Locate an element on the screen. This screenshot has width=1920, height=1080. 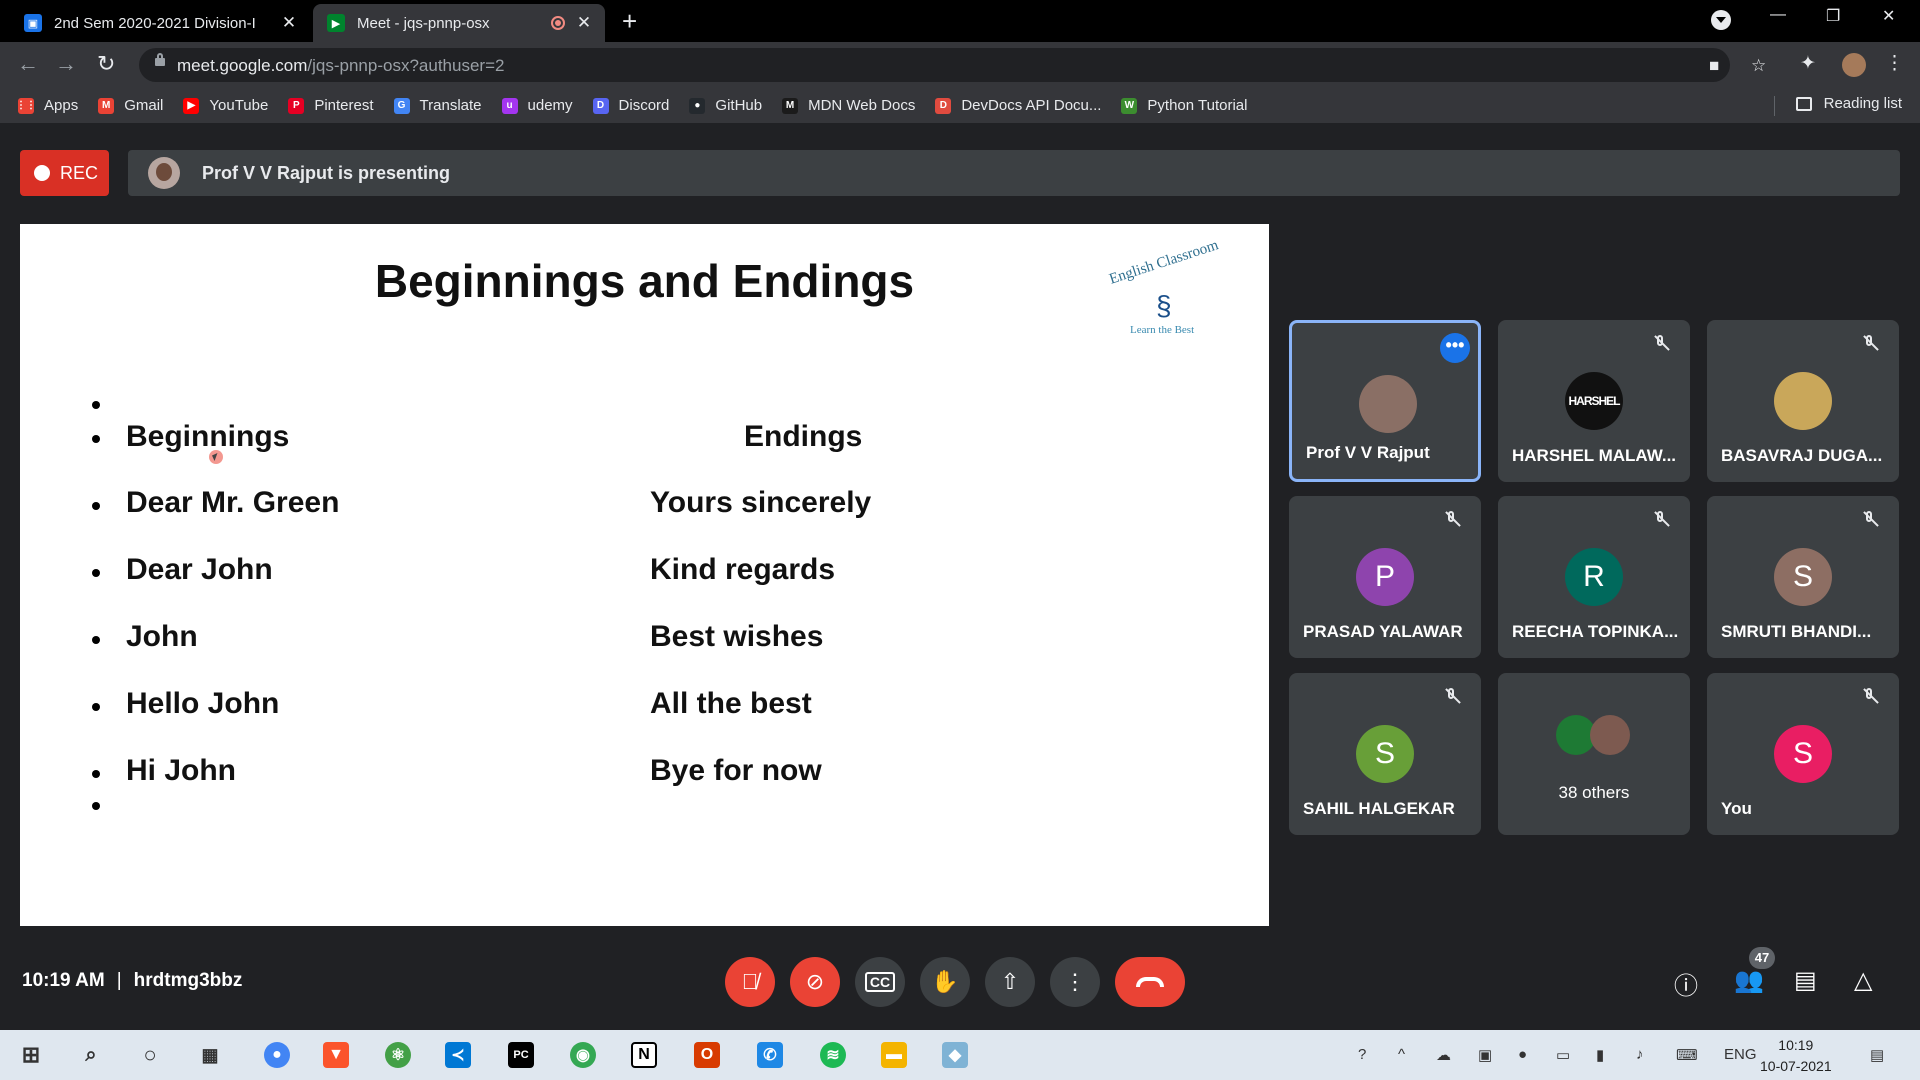
task-view-icon: ▦ is located at coordinates (210, 1055).